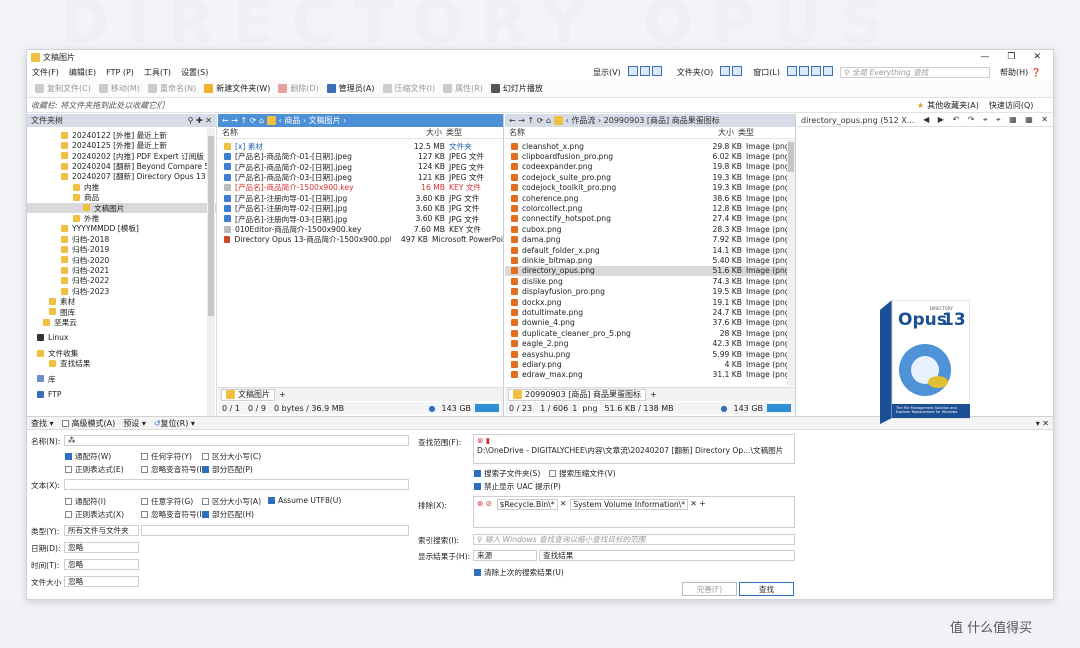  Describe the element at coordinates (583, 120) in the screenshot. I see `path-segment: 作品流` at that location.